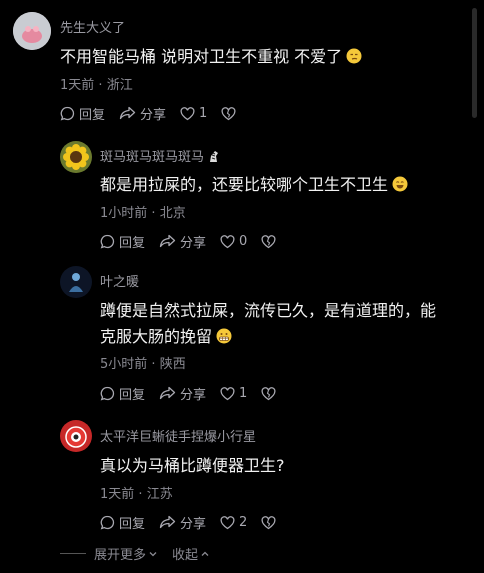 This screenshot has width=484, height=573. What do you see at coordinates (243, 522) in the screenshot?
I see `like-count: 2` at bounding box center [243, 522].